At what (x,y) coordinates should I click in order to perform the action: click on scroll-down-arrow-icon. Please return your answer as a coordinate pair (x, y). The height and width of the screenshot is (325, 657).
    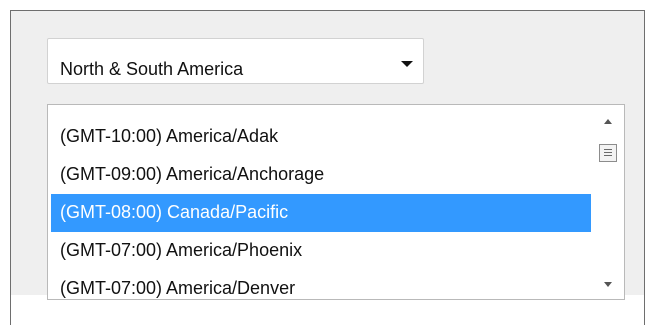
    Looking at the image, I should click on (608, 284).